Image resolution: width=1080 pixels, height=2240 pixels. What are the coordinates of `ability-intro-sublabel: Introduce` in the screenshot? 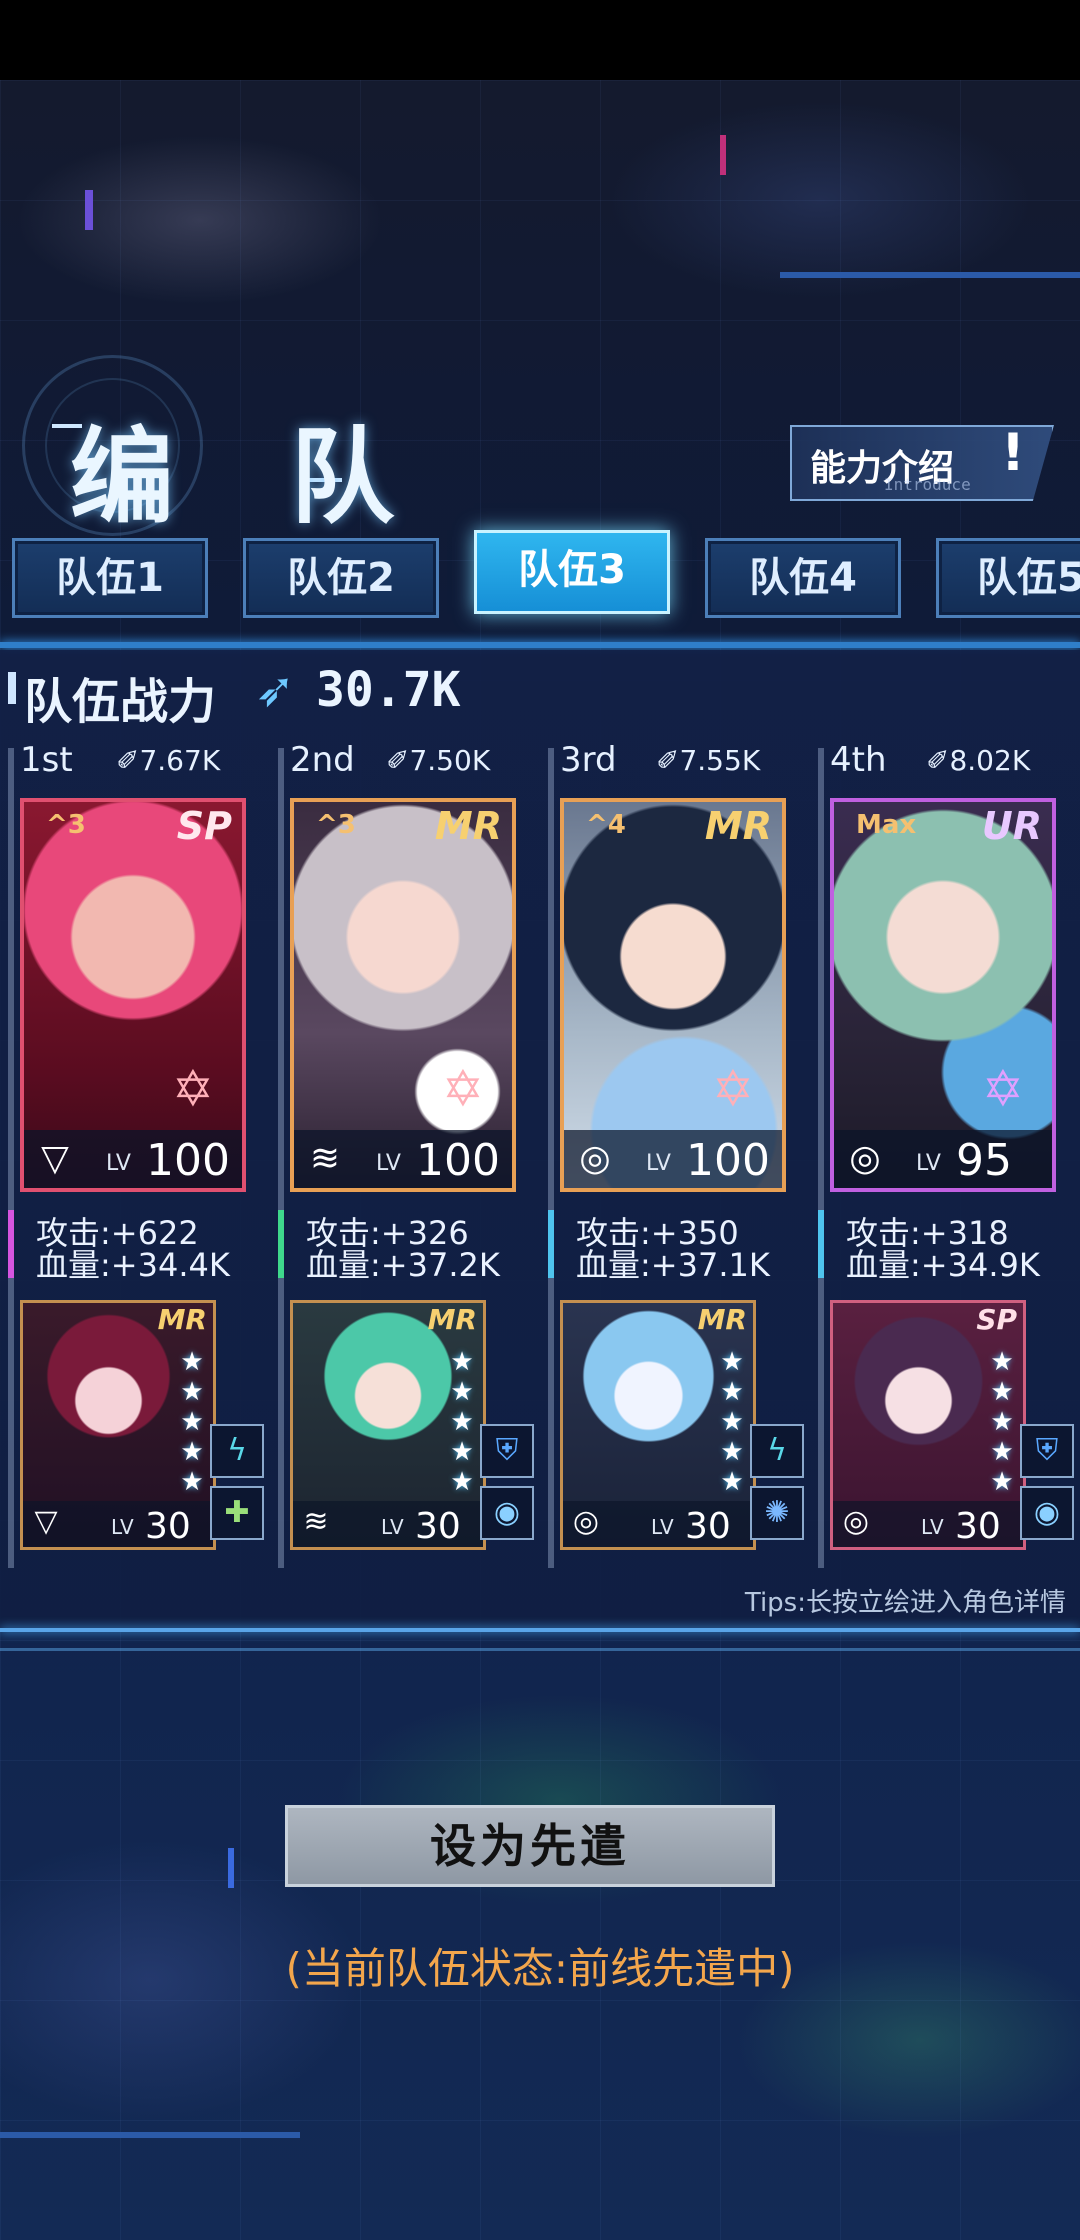 It's located at (927, 484).